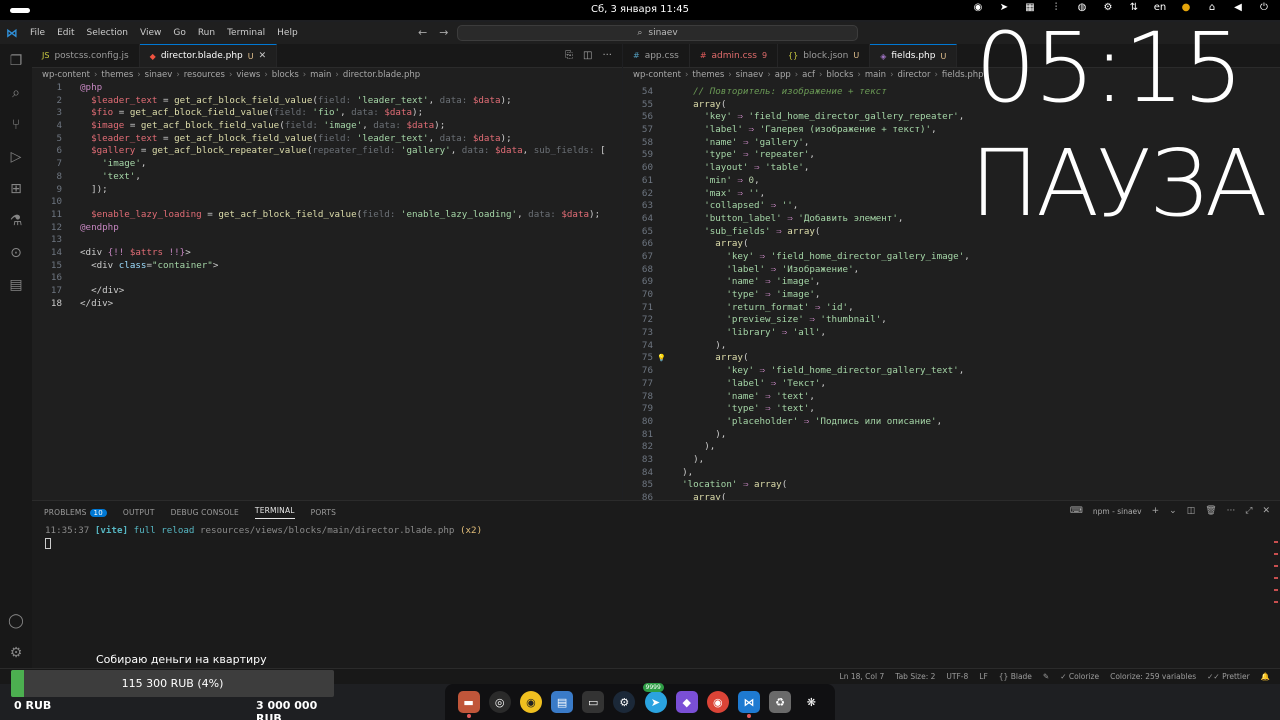  Describe the element at coordinates (327, 202) in the screenshot. I see `code-line: 10` at that location.